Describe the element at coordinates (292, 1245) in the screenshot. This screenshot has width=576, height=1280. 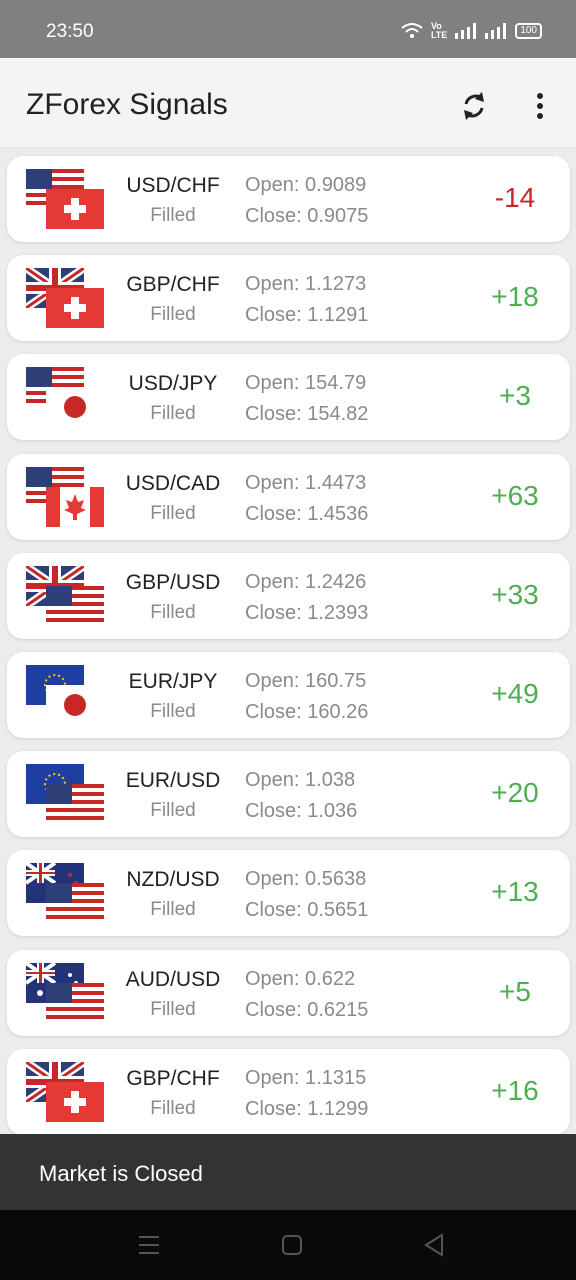
I see `home-icon` at that location.